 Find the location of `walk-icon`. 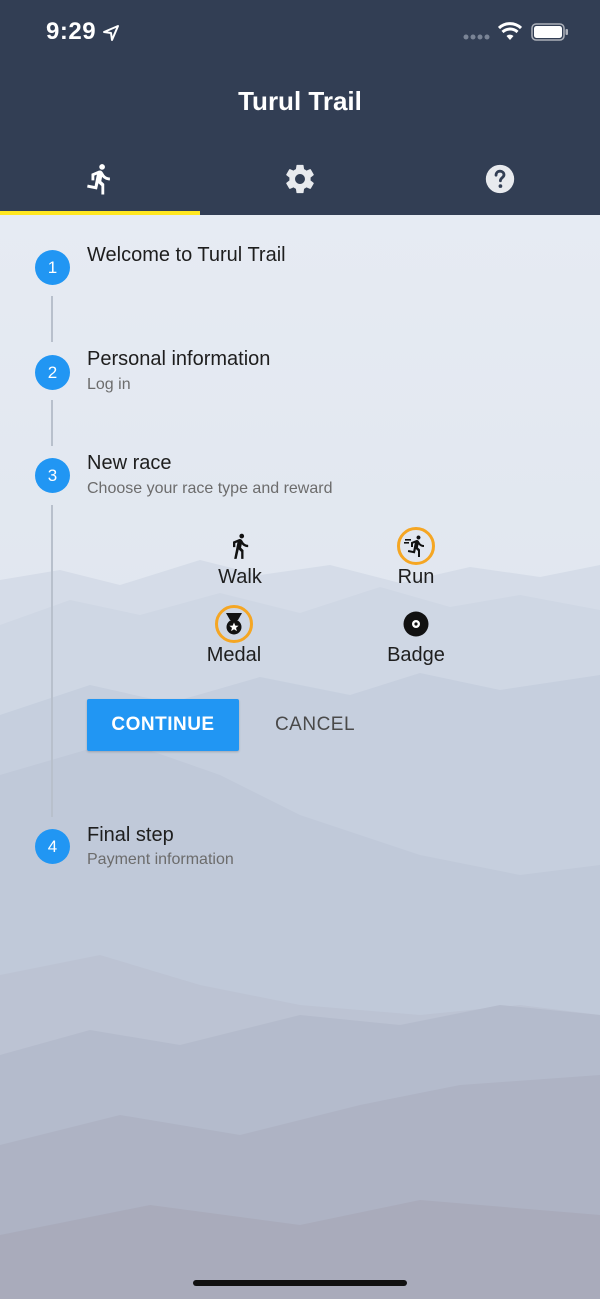

walk-icon is located at coordinates (241, 546).